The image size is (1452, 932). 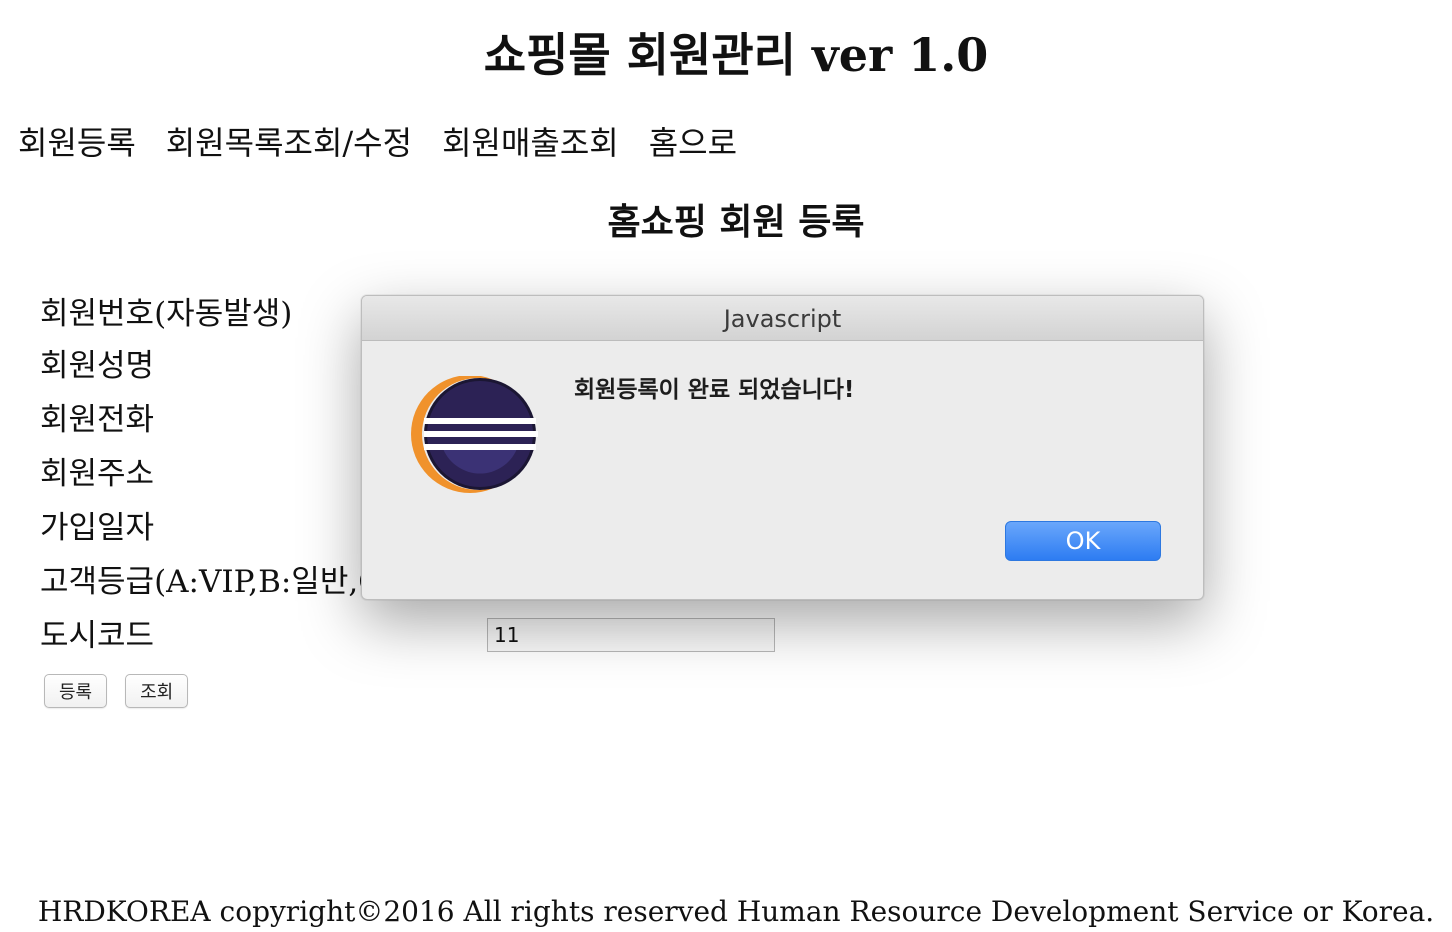 I want to click on nav-item-home: 홈으로, so click(x=693, y=143).